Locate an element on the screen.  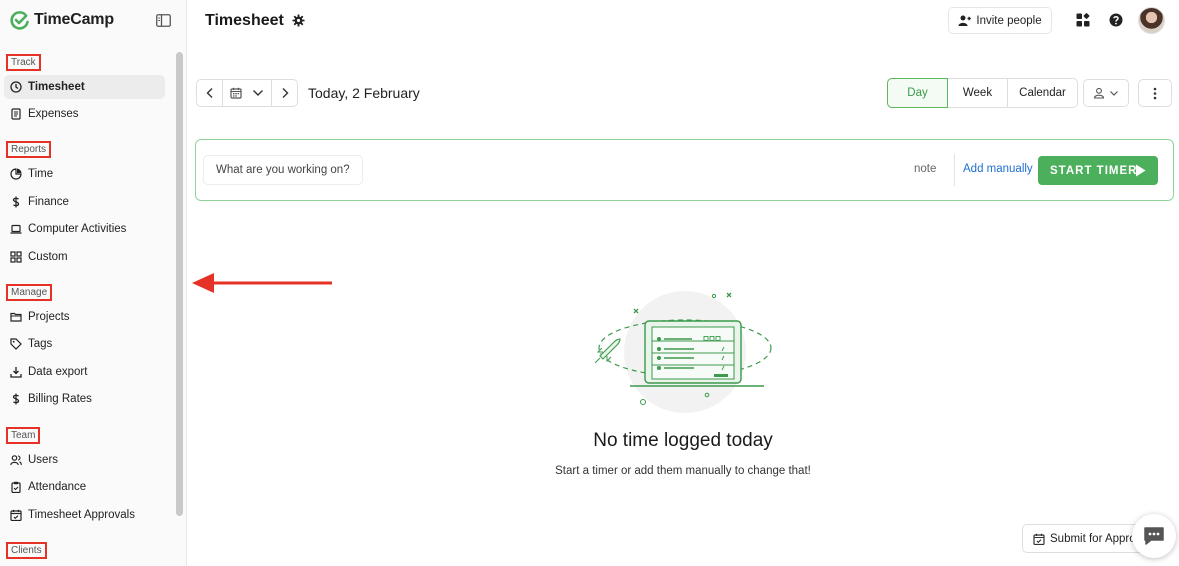
chat-icon is located at coordinates (1154, 536).